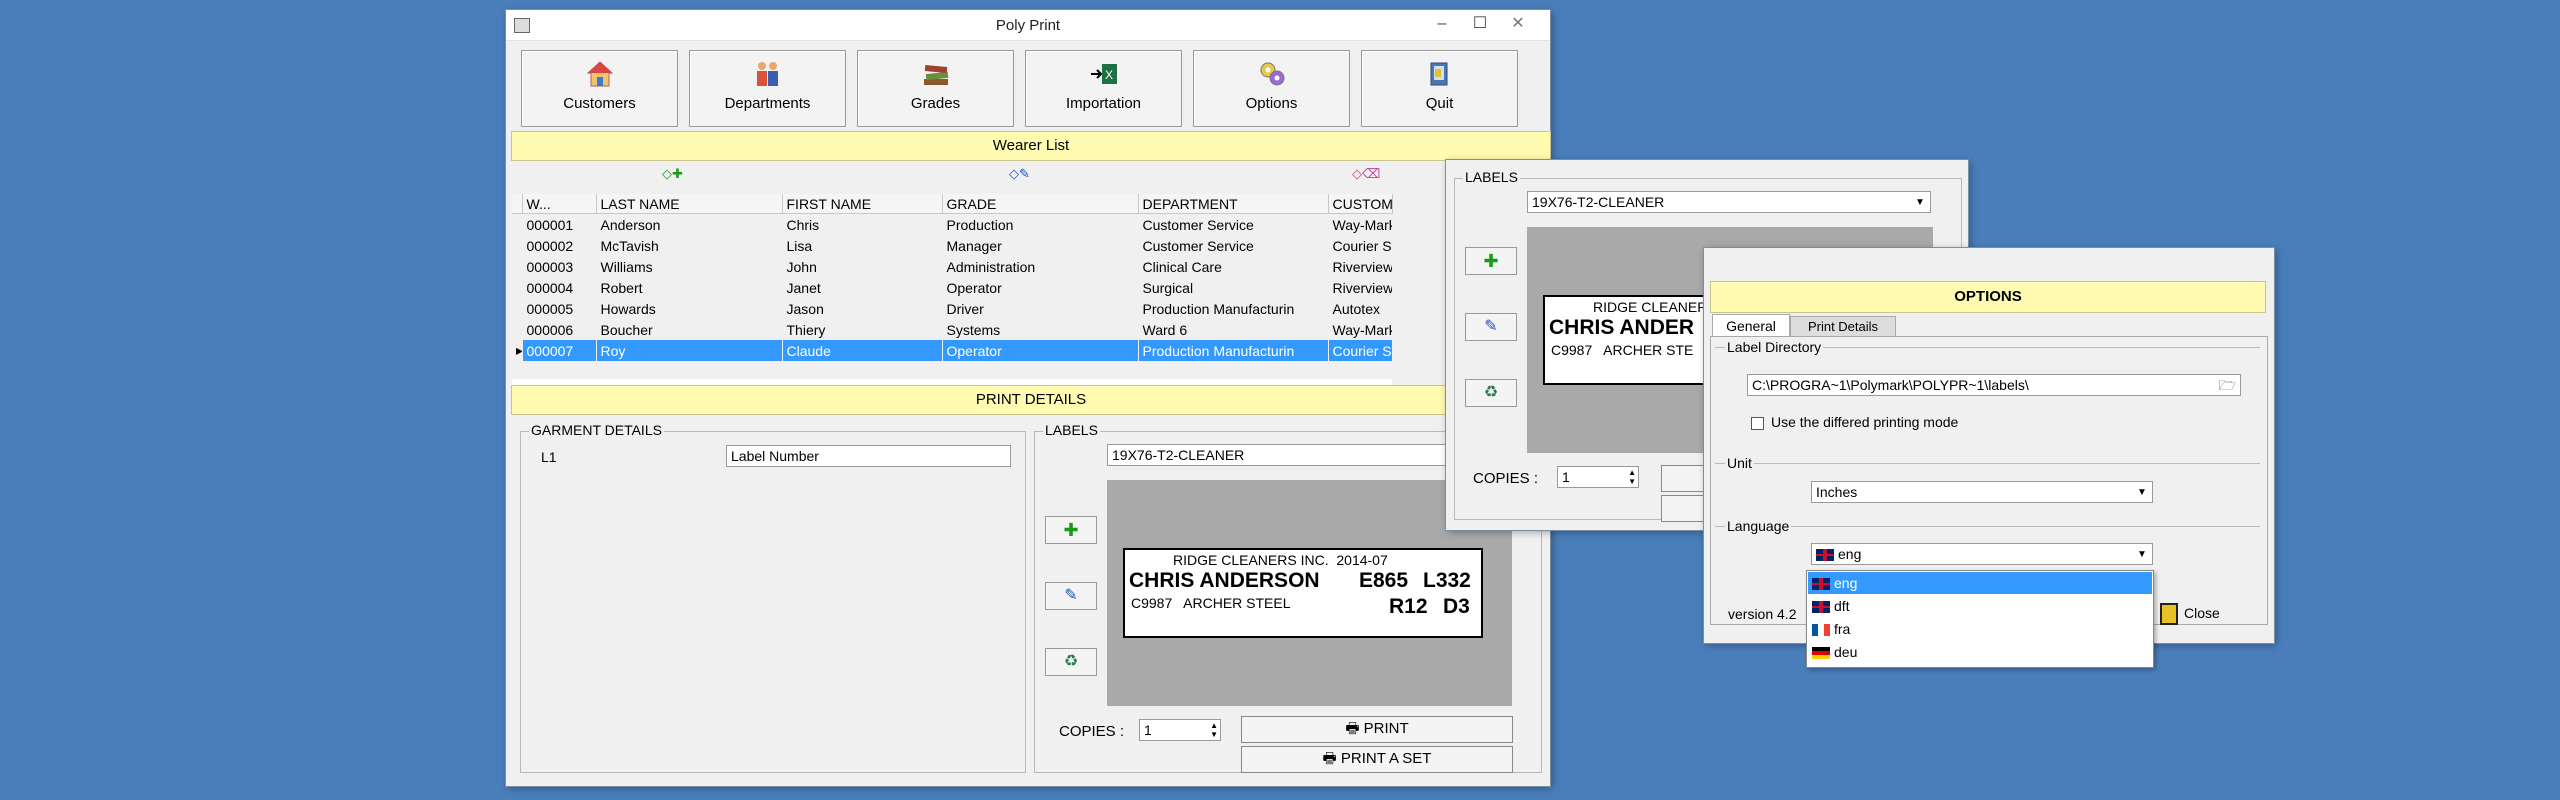 The image size is (2560, 800). What do you see at coordinates (1360, 204) in the screenshot?
I see `col-header-customer: CUSTOMER` at bounding box center [1360, 204].